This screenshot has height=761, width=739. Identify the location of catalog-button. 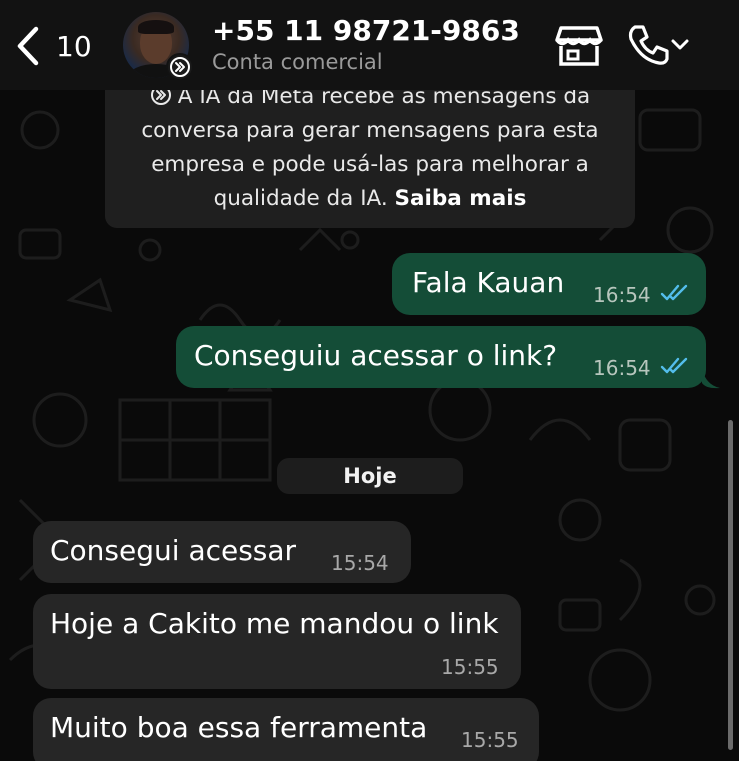
(579, 46).